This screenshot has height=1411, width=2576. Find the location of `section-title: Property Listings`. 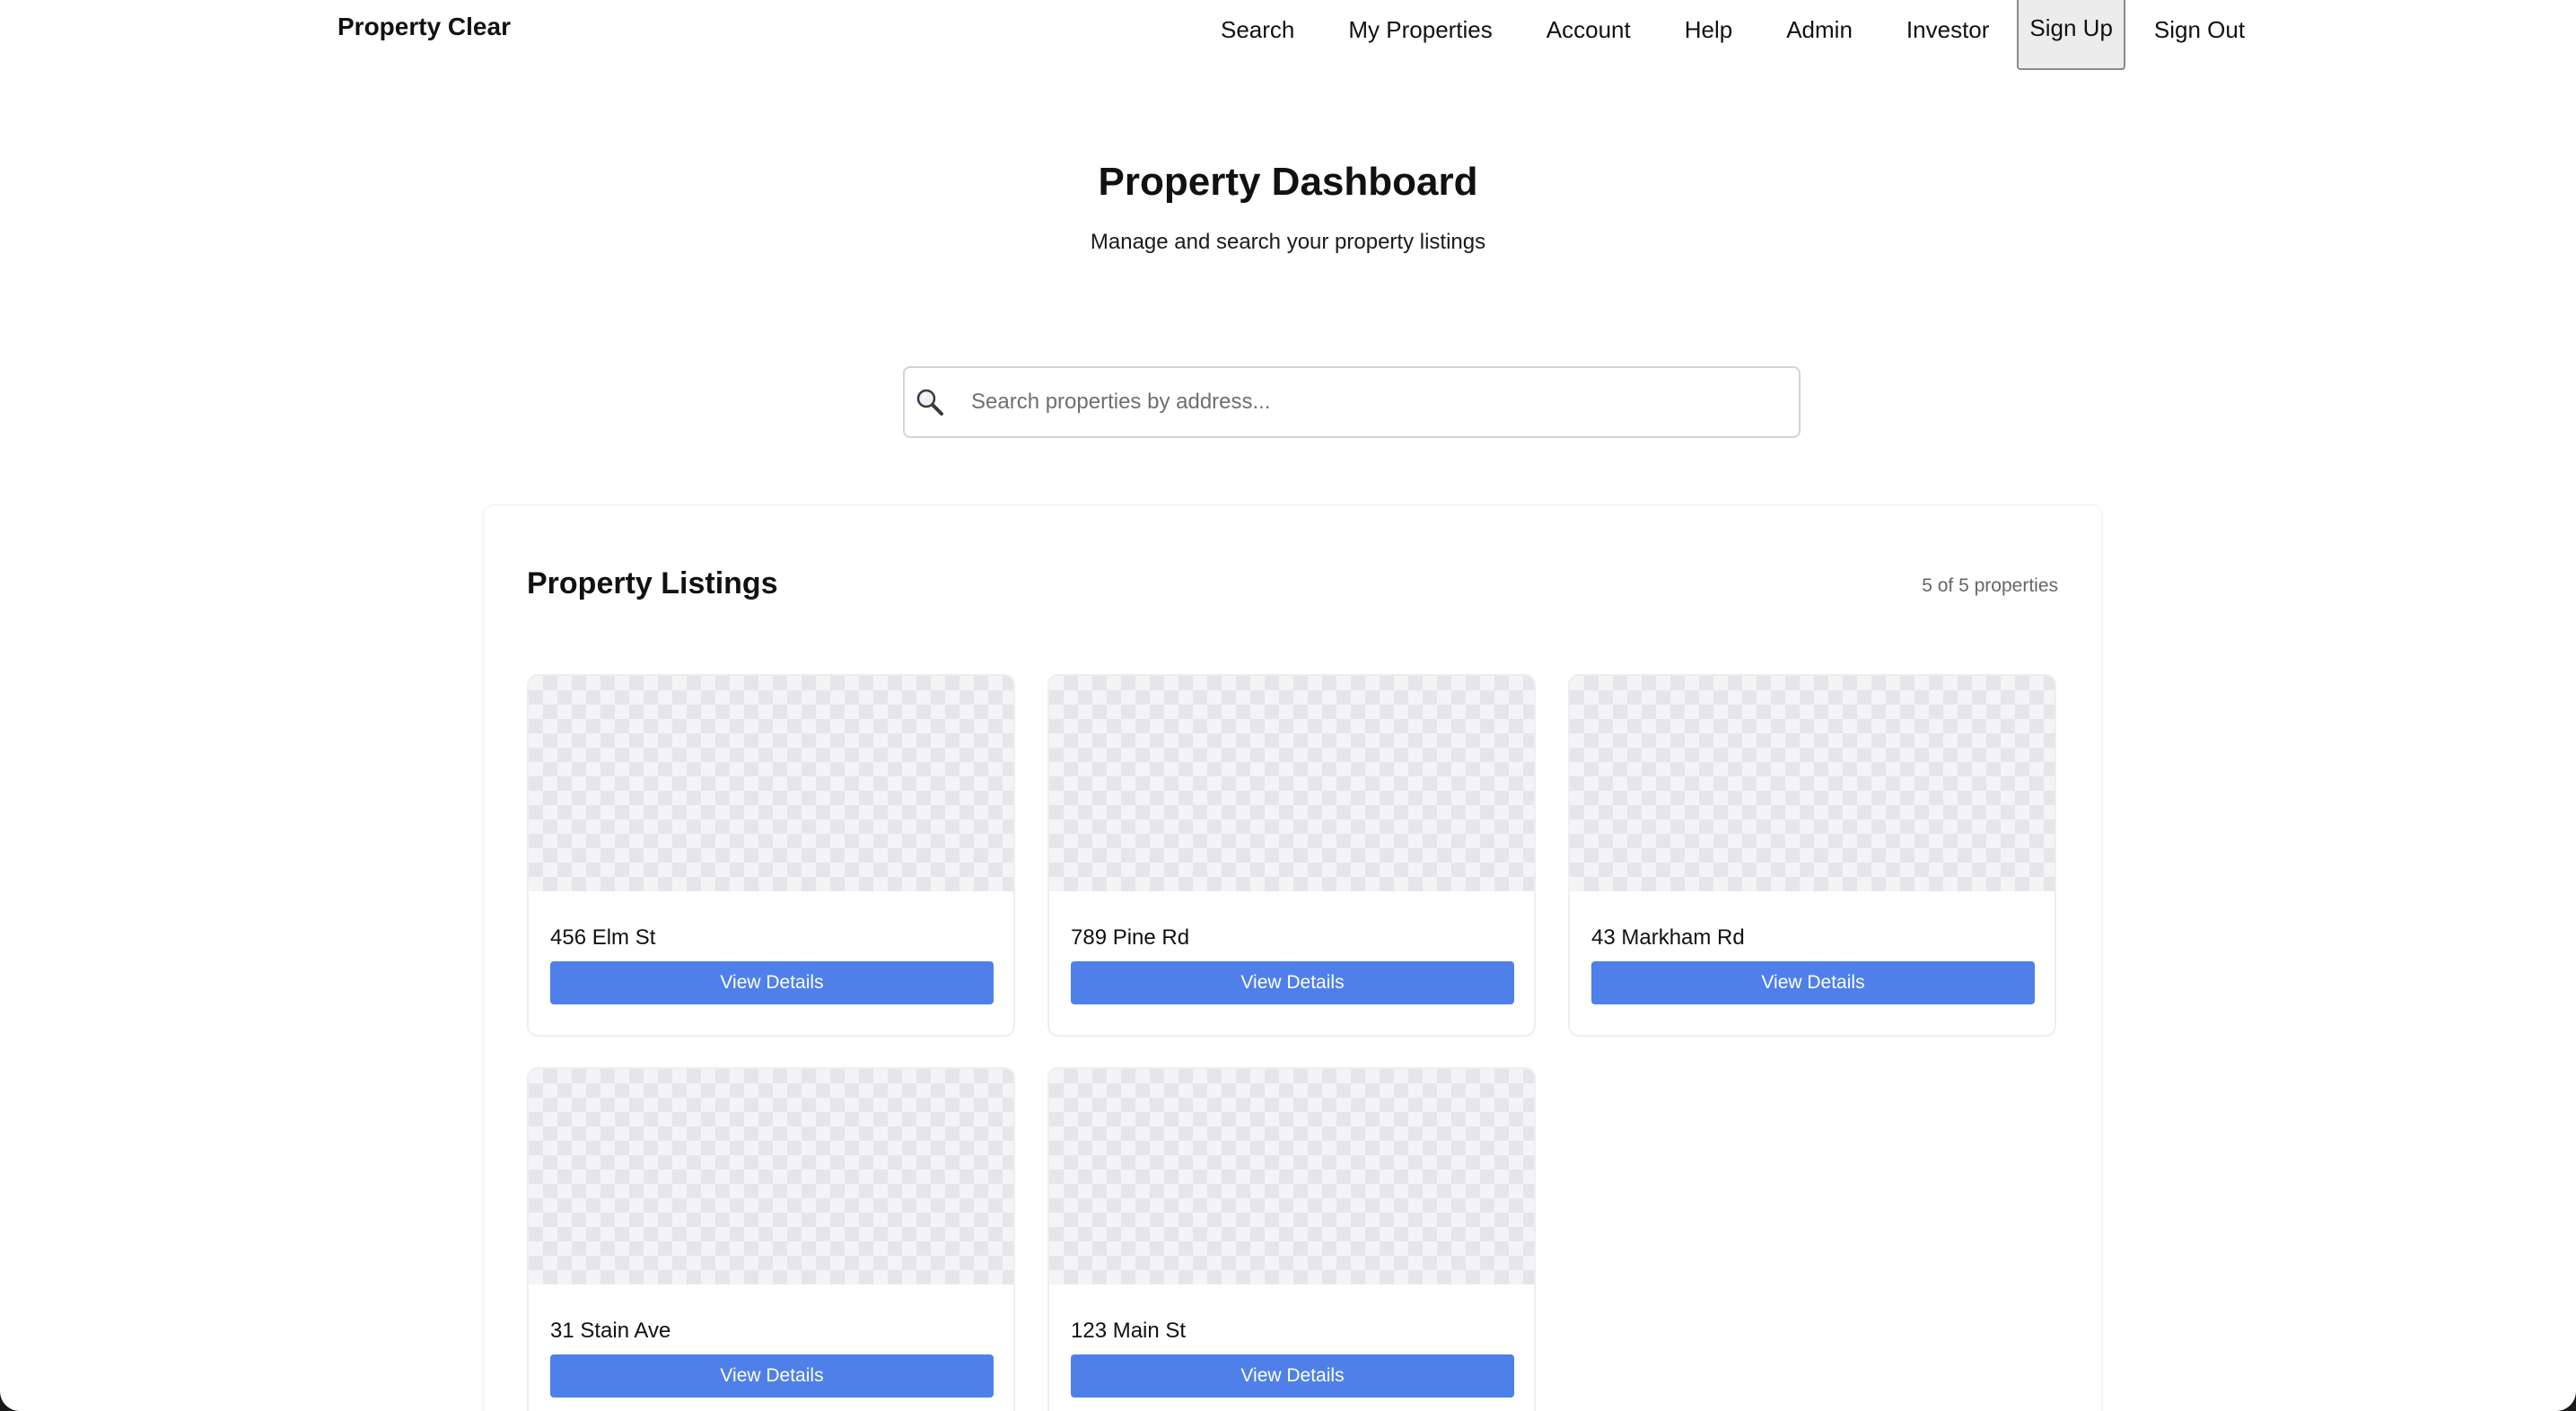

section-title: Property Listings is located at coordinates (652, 583).